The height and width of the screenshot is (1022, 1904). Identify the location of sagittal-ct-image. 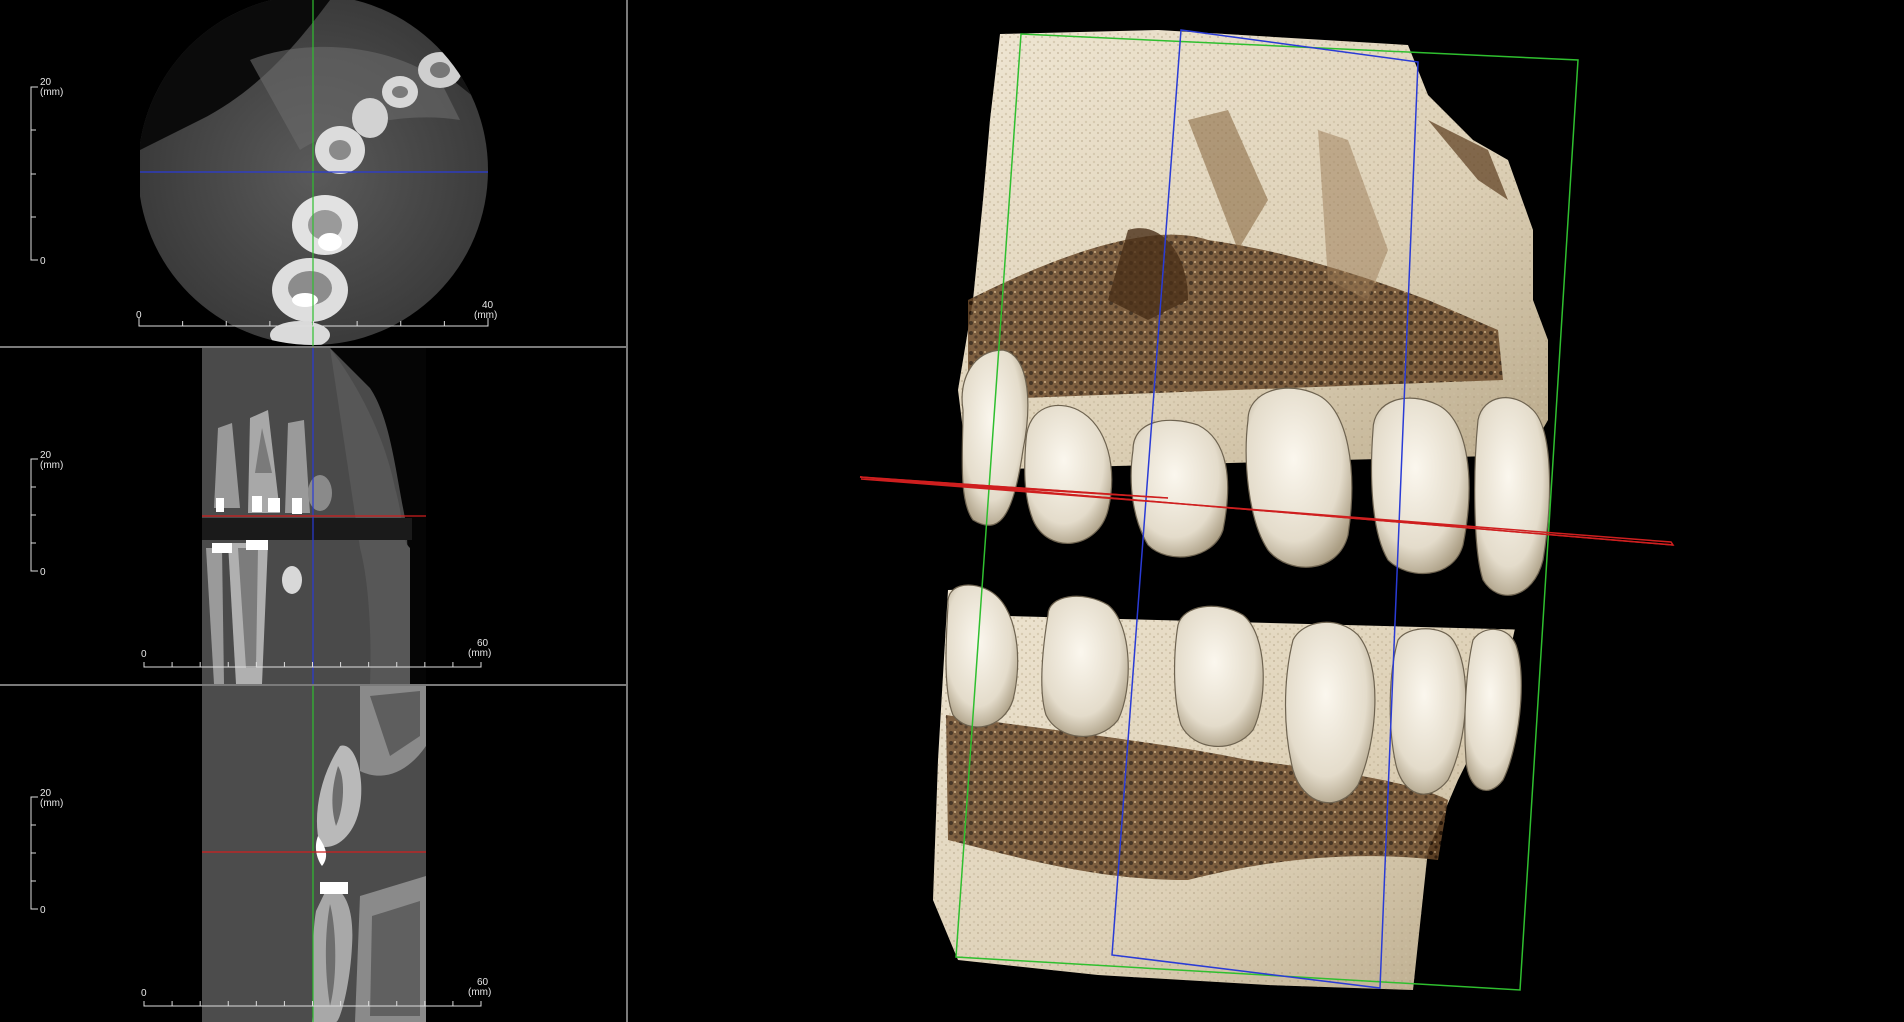
(314, 854).